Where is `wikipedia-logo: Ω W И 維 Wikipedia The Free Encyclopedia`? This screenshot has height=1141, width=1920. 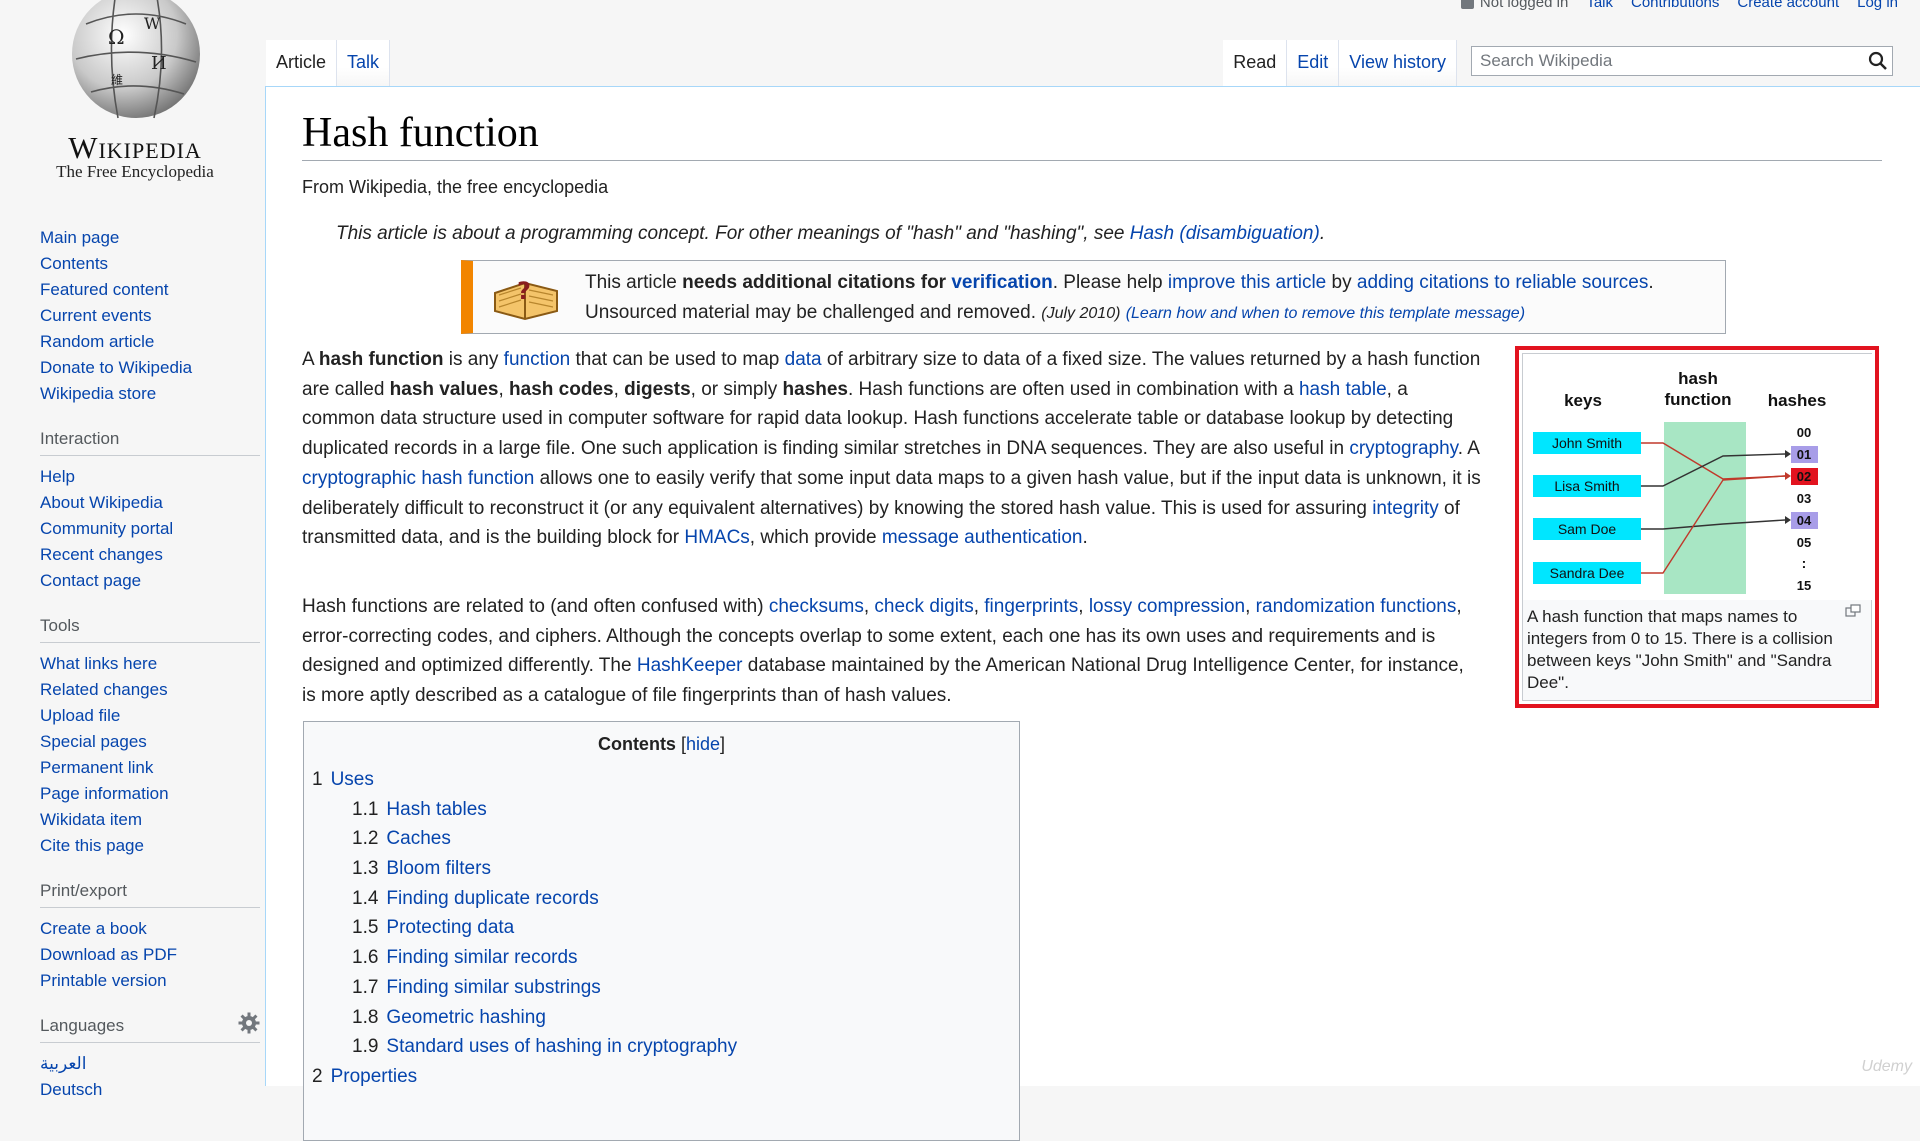
wikipedia-logo: Ω W И 維 Wikipedia The Free Encyclopedia is located at coordinates (135, 95).